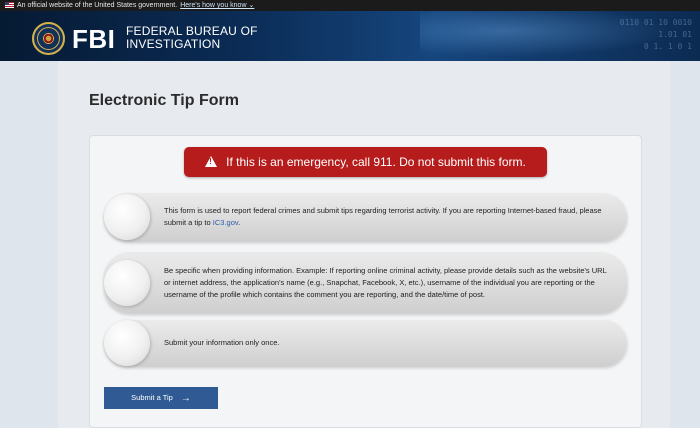 This screenshot has width=700, height=428. I want to click on binary-line: 1.01 01, so click(675, 34).